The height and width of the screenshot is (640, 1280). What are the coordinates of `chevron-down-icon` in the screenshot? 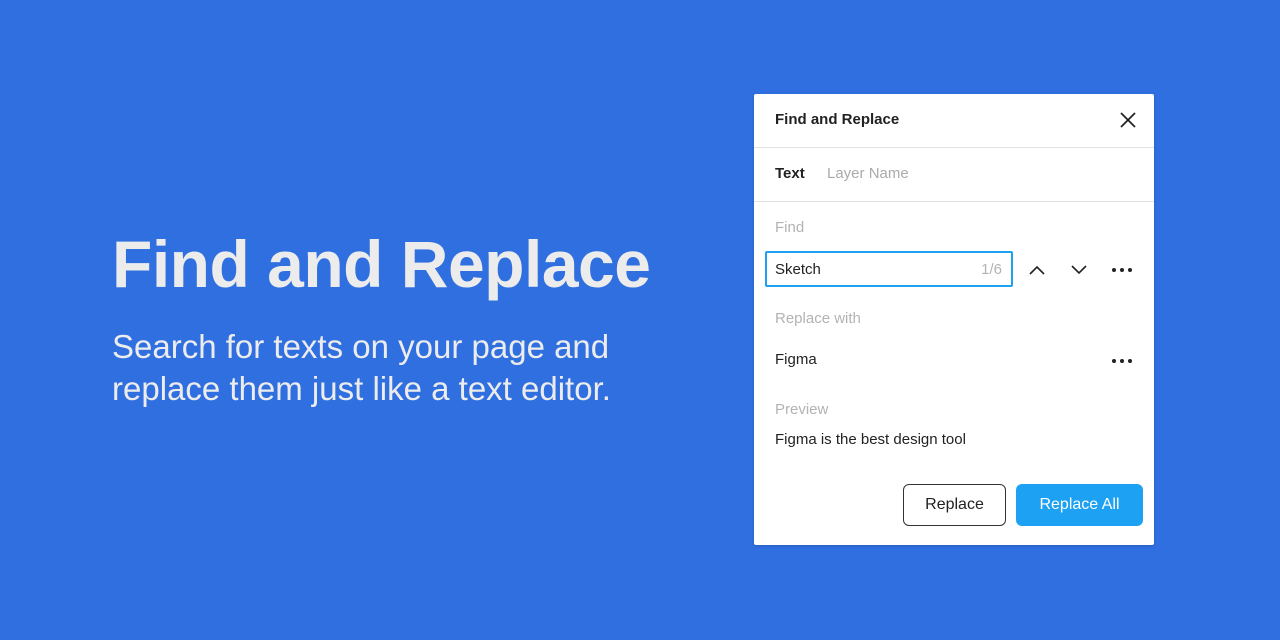 It's located at (1079, 270).